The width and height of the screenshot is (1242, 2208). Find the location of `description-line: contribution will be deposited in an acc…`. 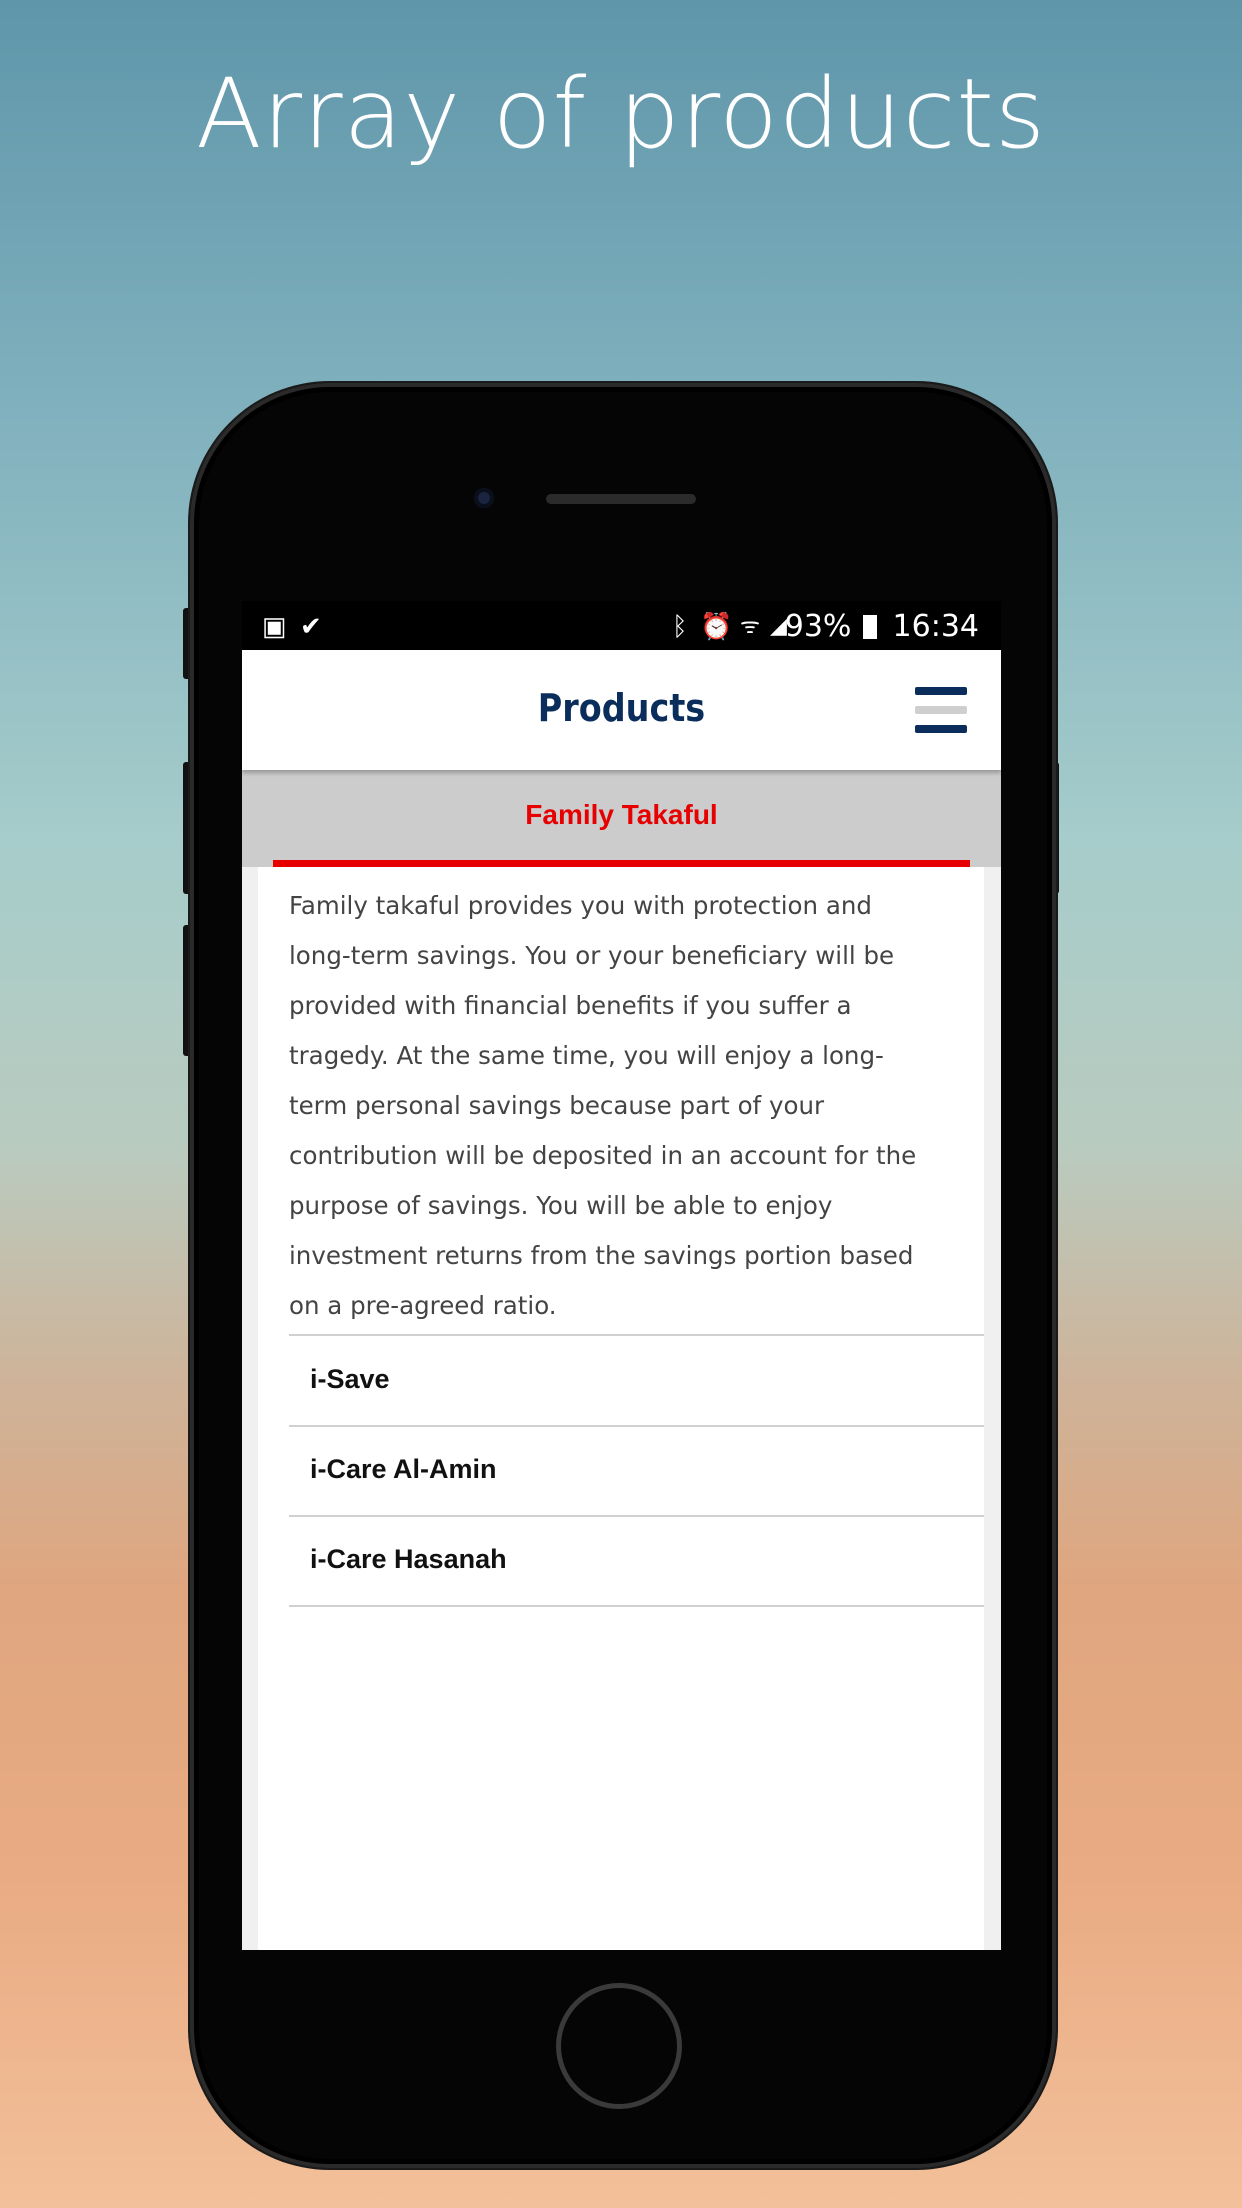

description-line: contribution will be deposited in an acc… is located at coordinates (603, 1155).